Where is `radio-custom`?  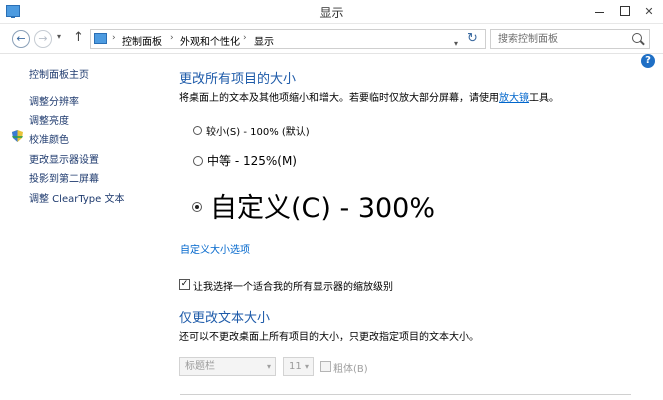 radio-custom is located at coordinates (197, 207).